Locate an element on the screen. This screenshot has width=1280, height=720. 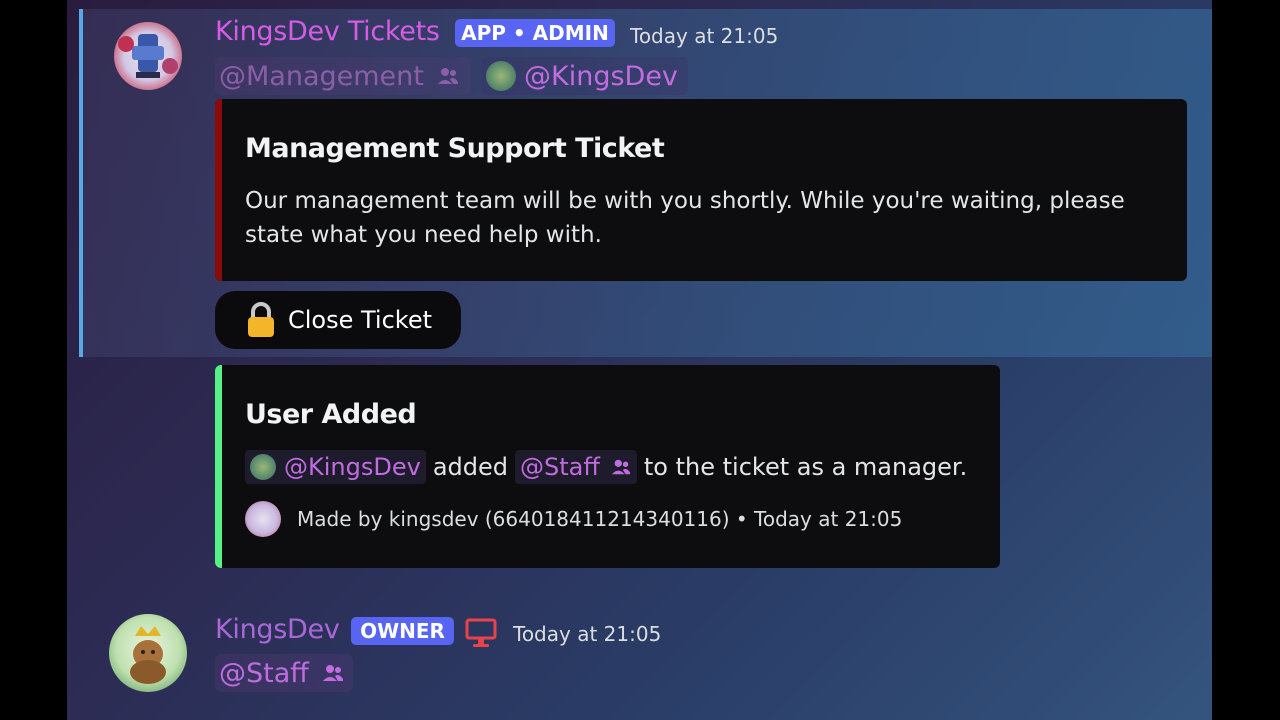
footer-avatar is located at coordinates (263, 519).